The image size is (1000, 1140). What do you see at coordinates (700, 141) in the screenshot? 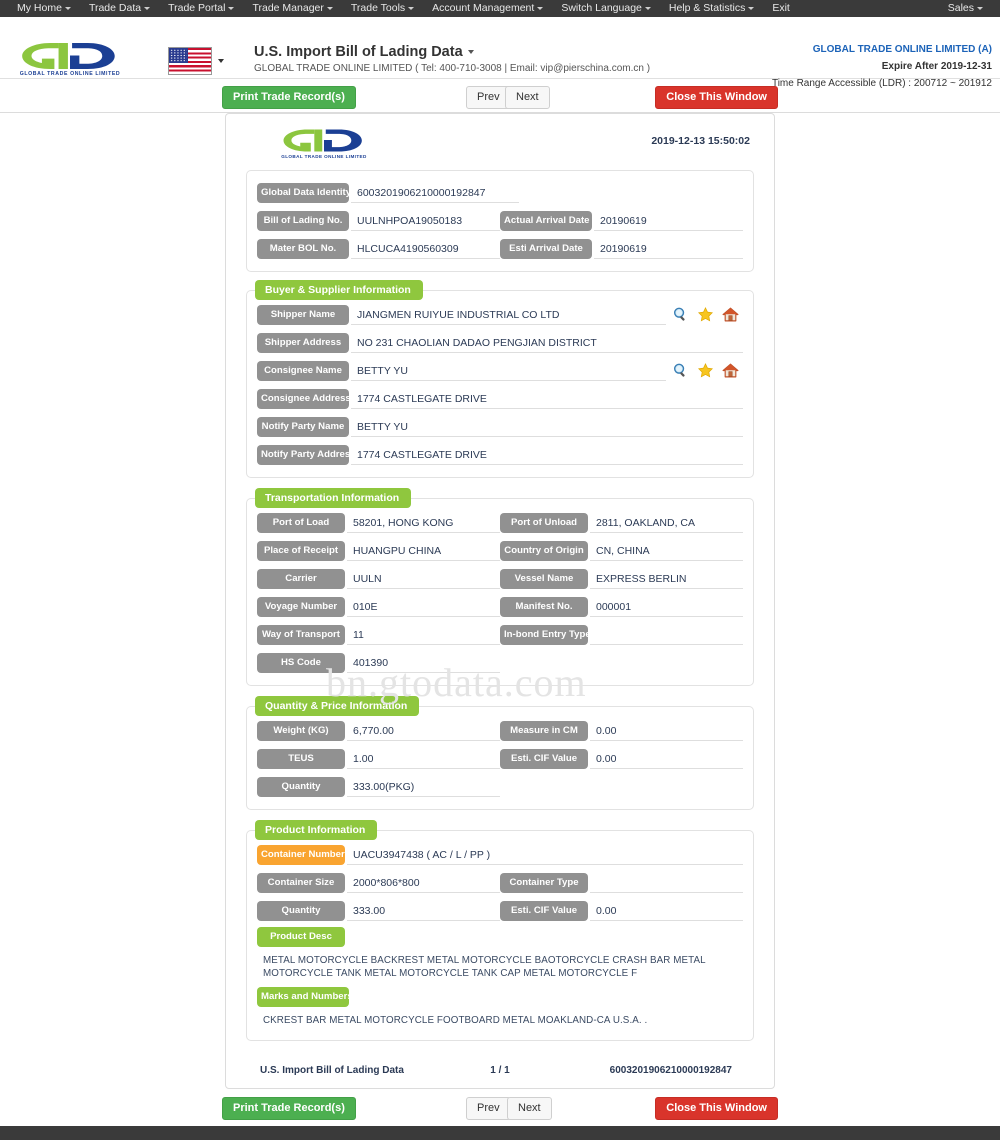
I see `record-timestamp: 2019-12-13 15:50:02` at bounding box center [700, 141].